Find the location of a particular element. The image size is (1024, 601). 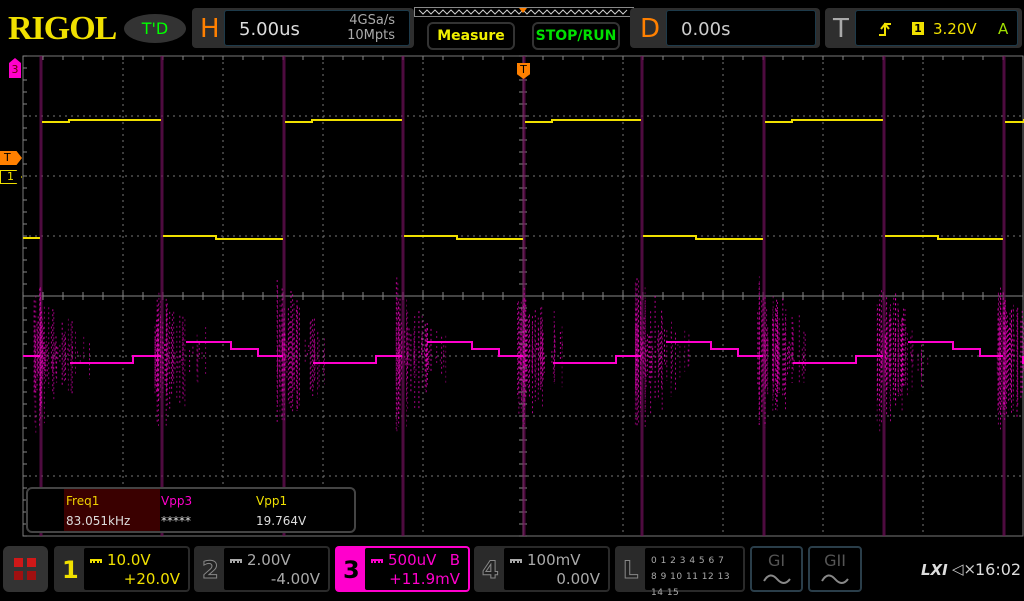

channel-scale: 2.00V is located at coordinates (269, 560).